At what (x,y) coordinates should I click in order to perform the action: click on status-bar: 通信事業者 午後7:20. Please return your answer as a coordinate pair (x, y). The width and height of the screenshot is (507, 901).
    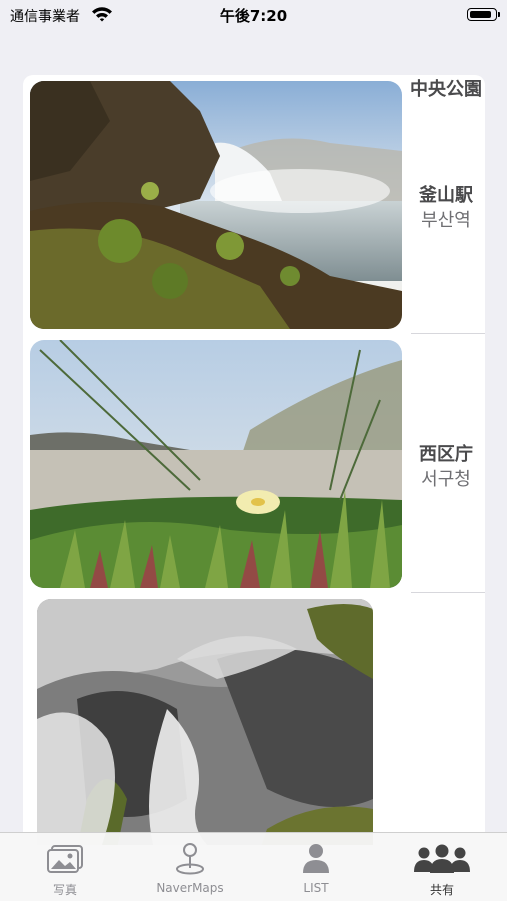
    Looking at the image, I should click on (253, 16).